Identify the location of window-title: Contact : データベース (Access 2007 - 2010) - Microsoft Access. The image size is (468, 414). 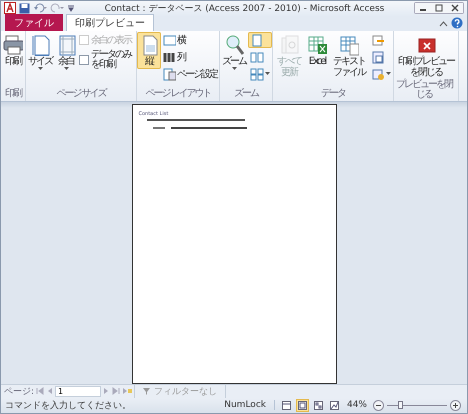
(245, 8).